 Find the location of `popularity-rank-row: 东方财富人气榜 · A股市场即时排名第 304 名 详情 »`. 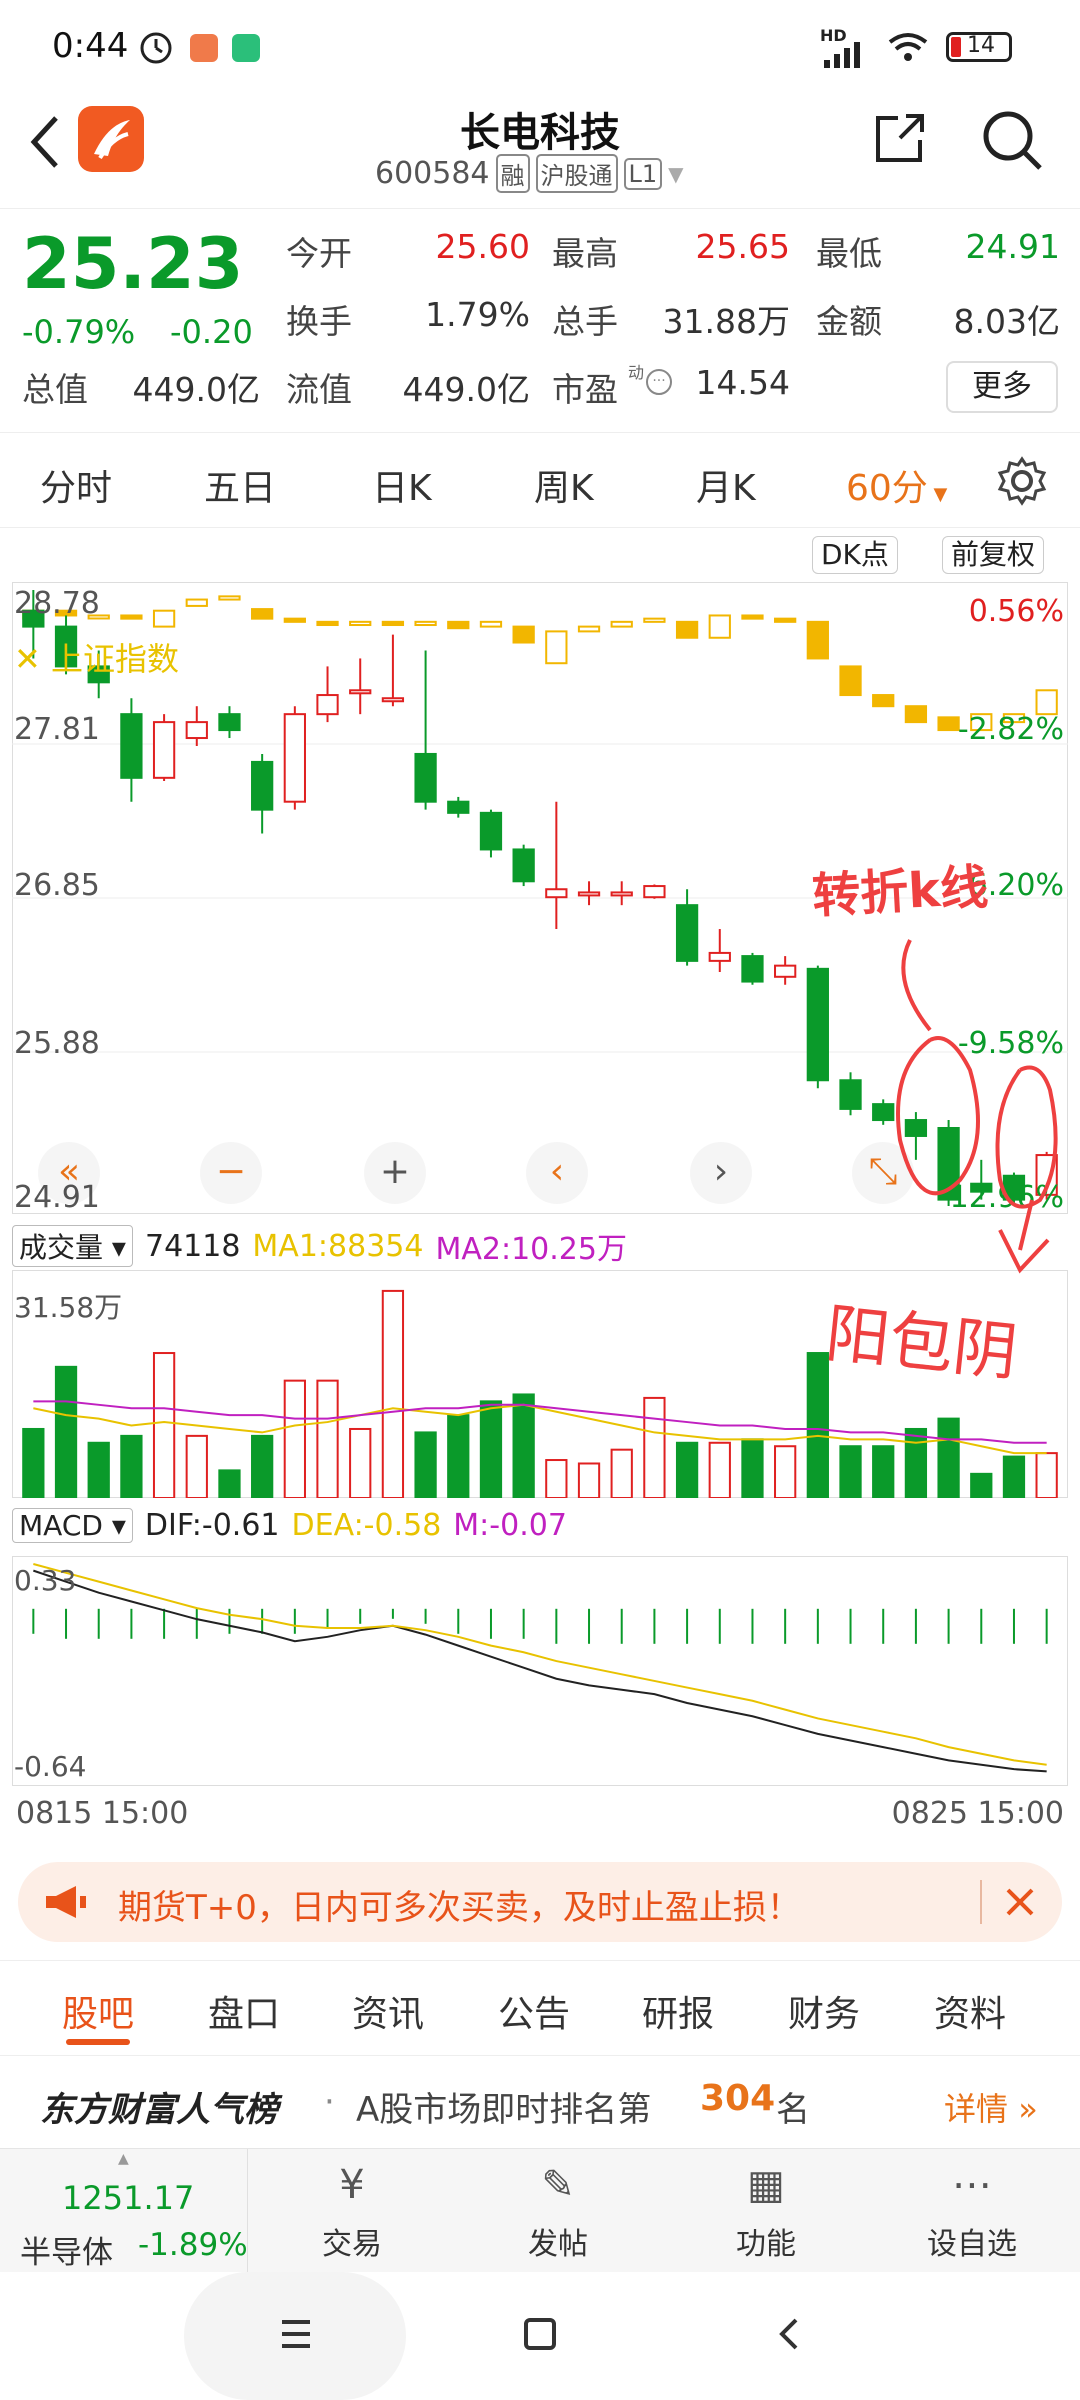

popularity-rank-row: 东方财富人气榜 · A股市场即时排名第 304 名 详情 » is located at coordinates (540, 2103).